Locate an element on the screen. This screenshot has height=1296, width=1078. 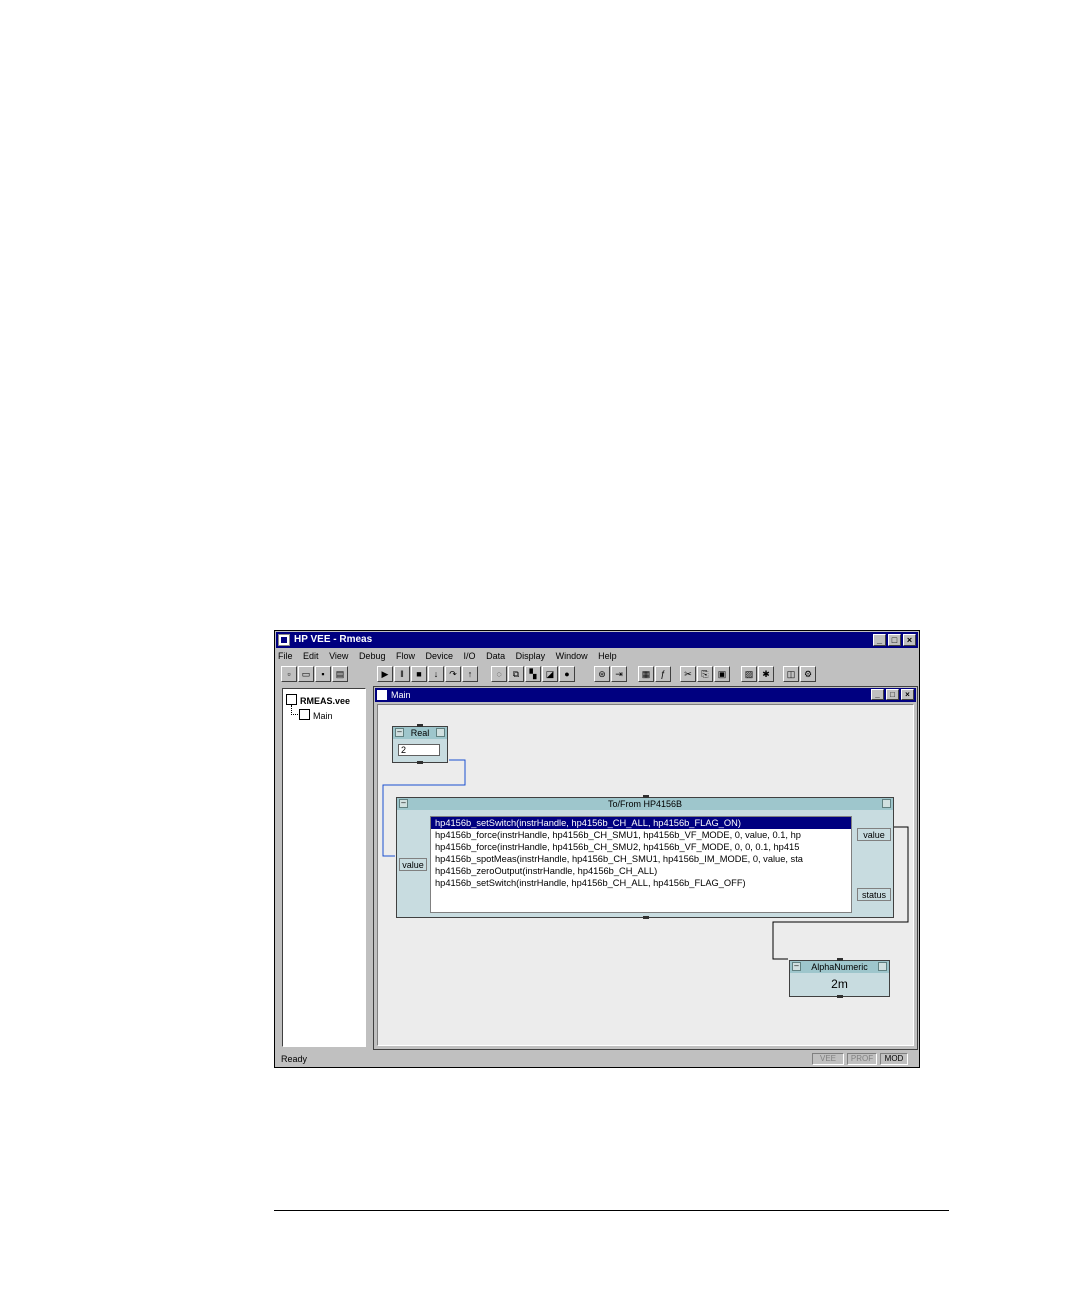
tree-item-main: Main is located at coordinates (316, 715).